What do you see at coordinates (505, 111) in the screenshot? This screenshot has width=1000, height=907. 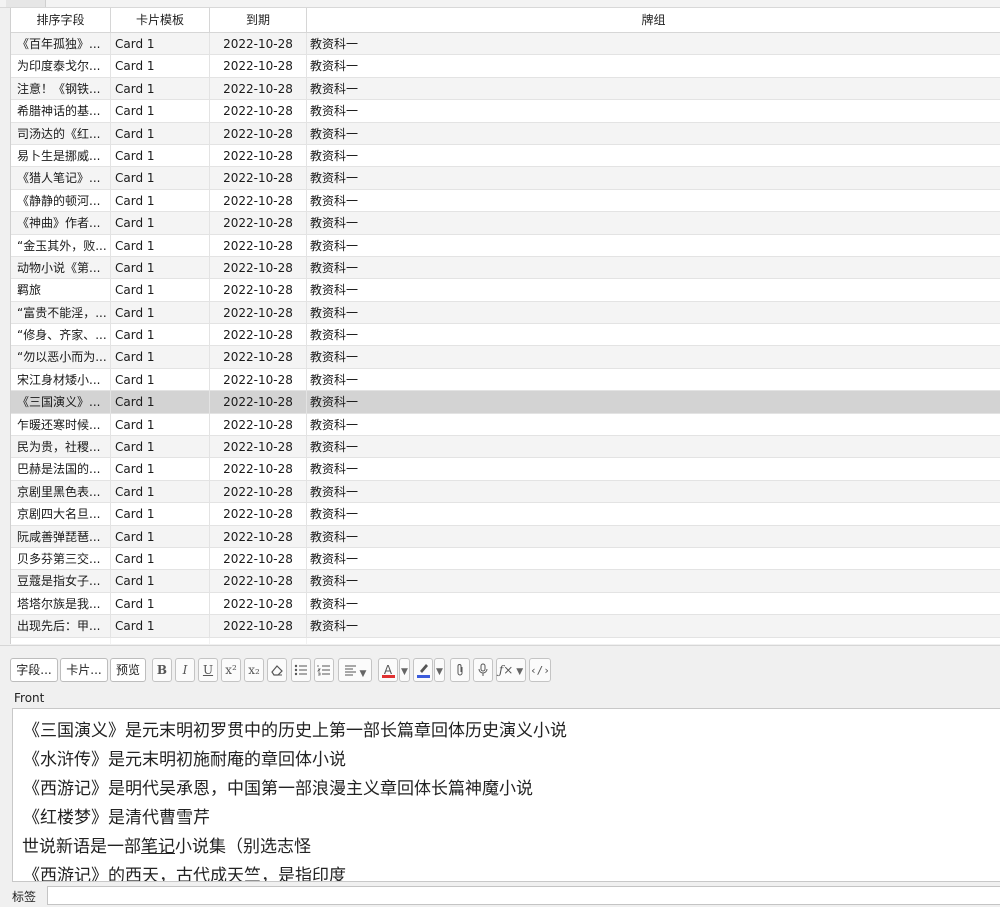 I see `table-row: 希腊神话的基... Card 1 2022-10-28 教资科一` at bounding box center [505, 111].